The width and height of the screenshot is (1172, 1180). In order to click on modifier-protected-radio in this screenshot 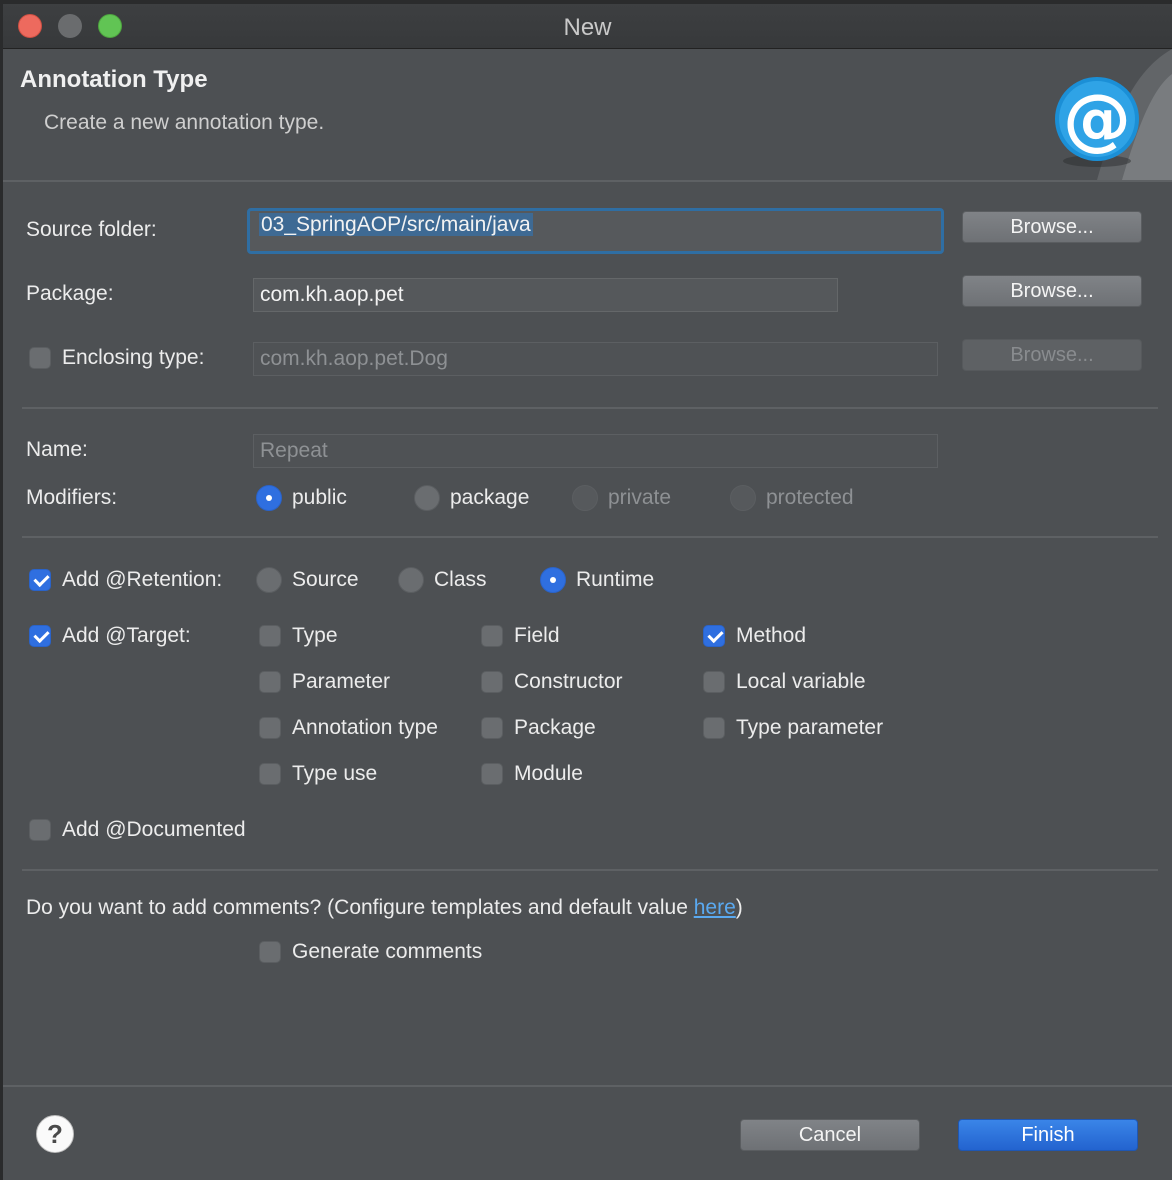, I will do `click(743, 498)`.